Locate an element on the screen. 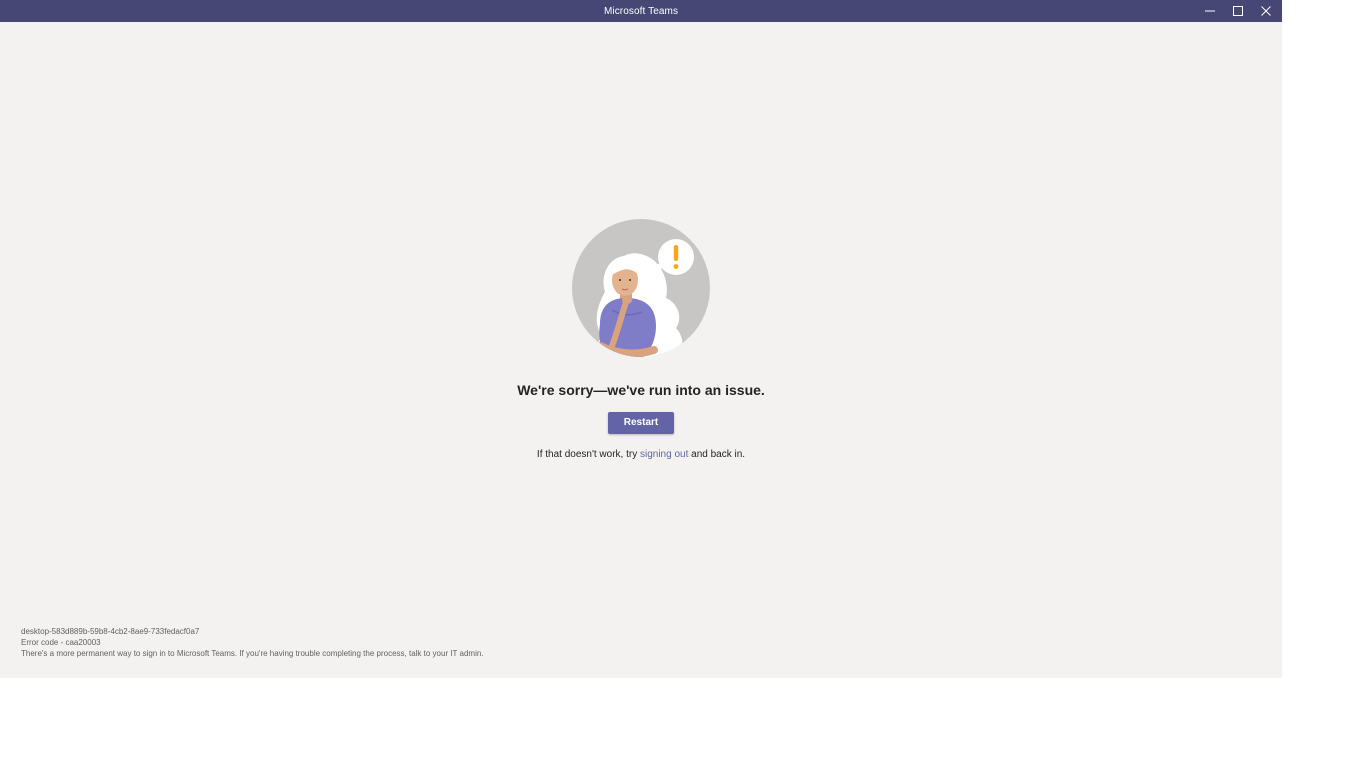 This screenshot has height=768, width=1366. title-bar: Microsoft Teams is located at coordinates (641, 11).